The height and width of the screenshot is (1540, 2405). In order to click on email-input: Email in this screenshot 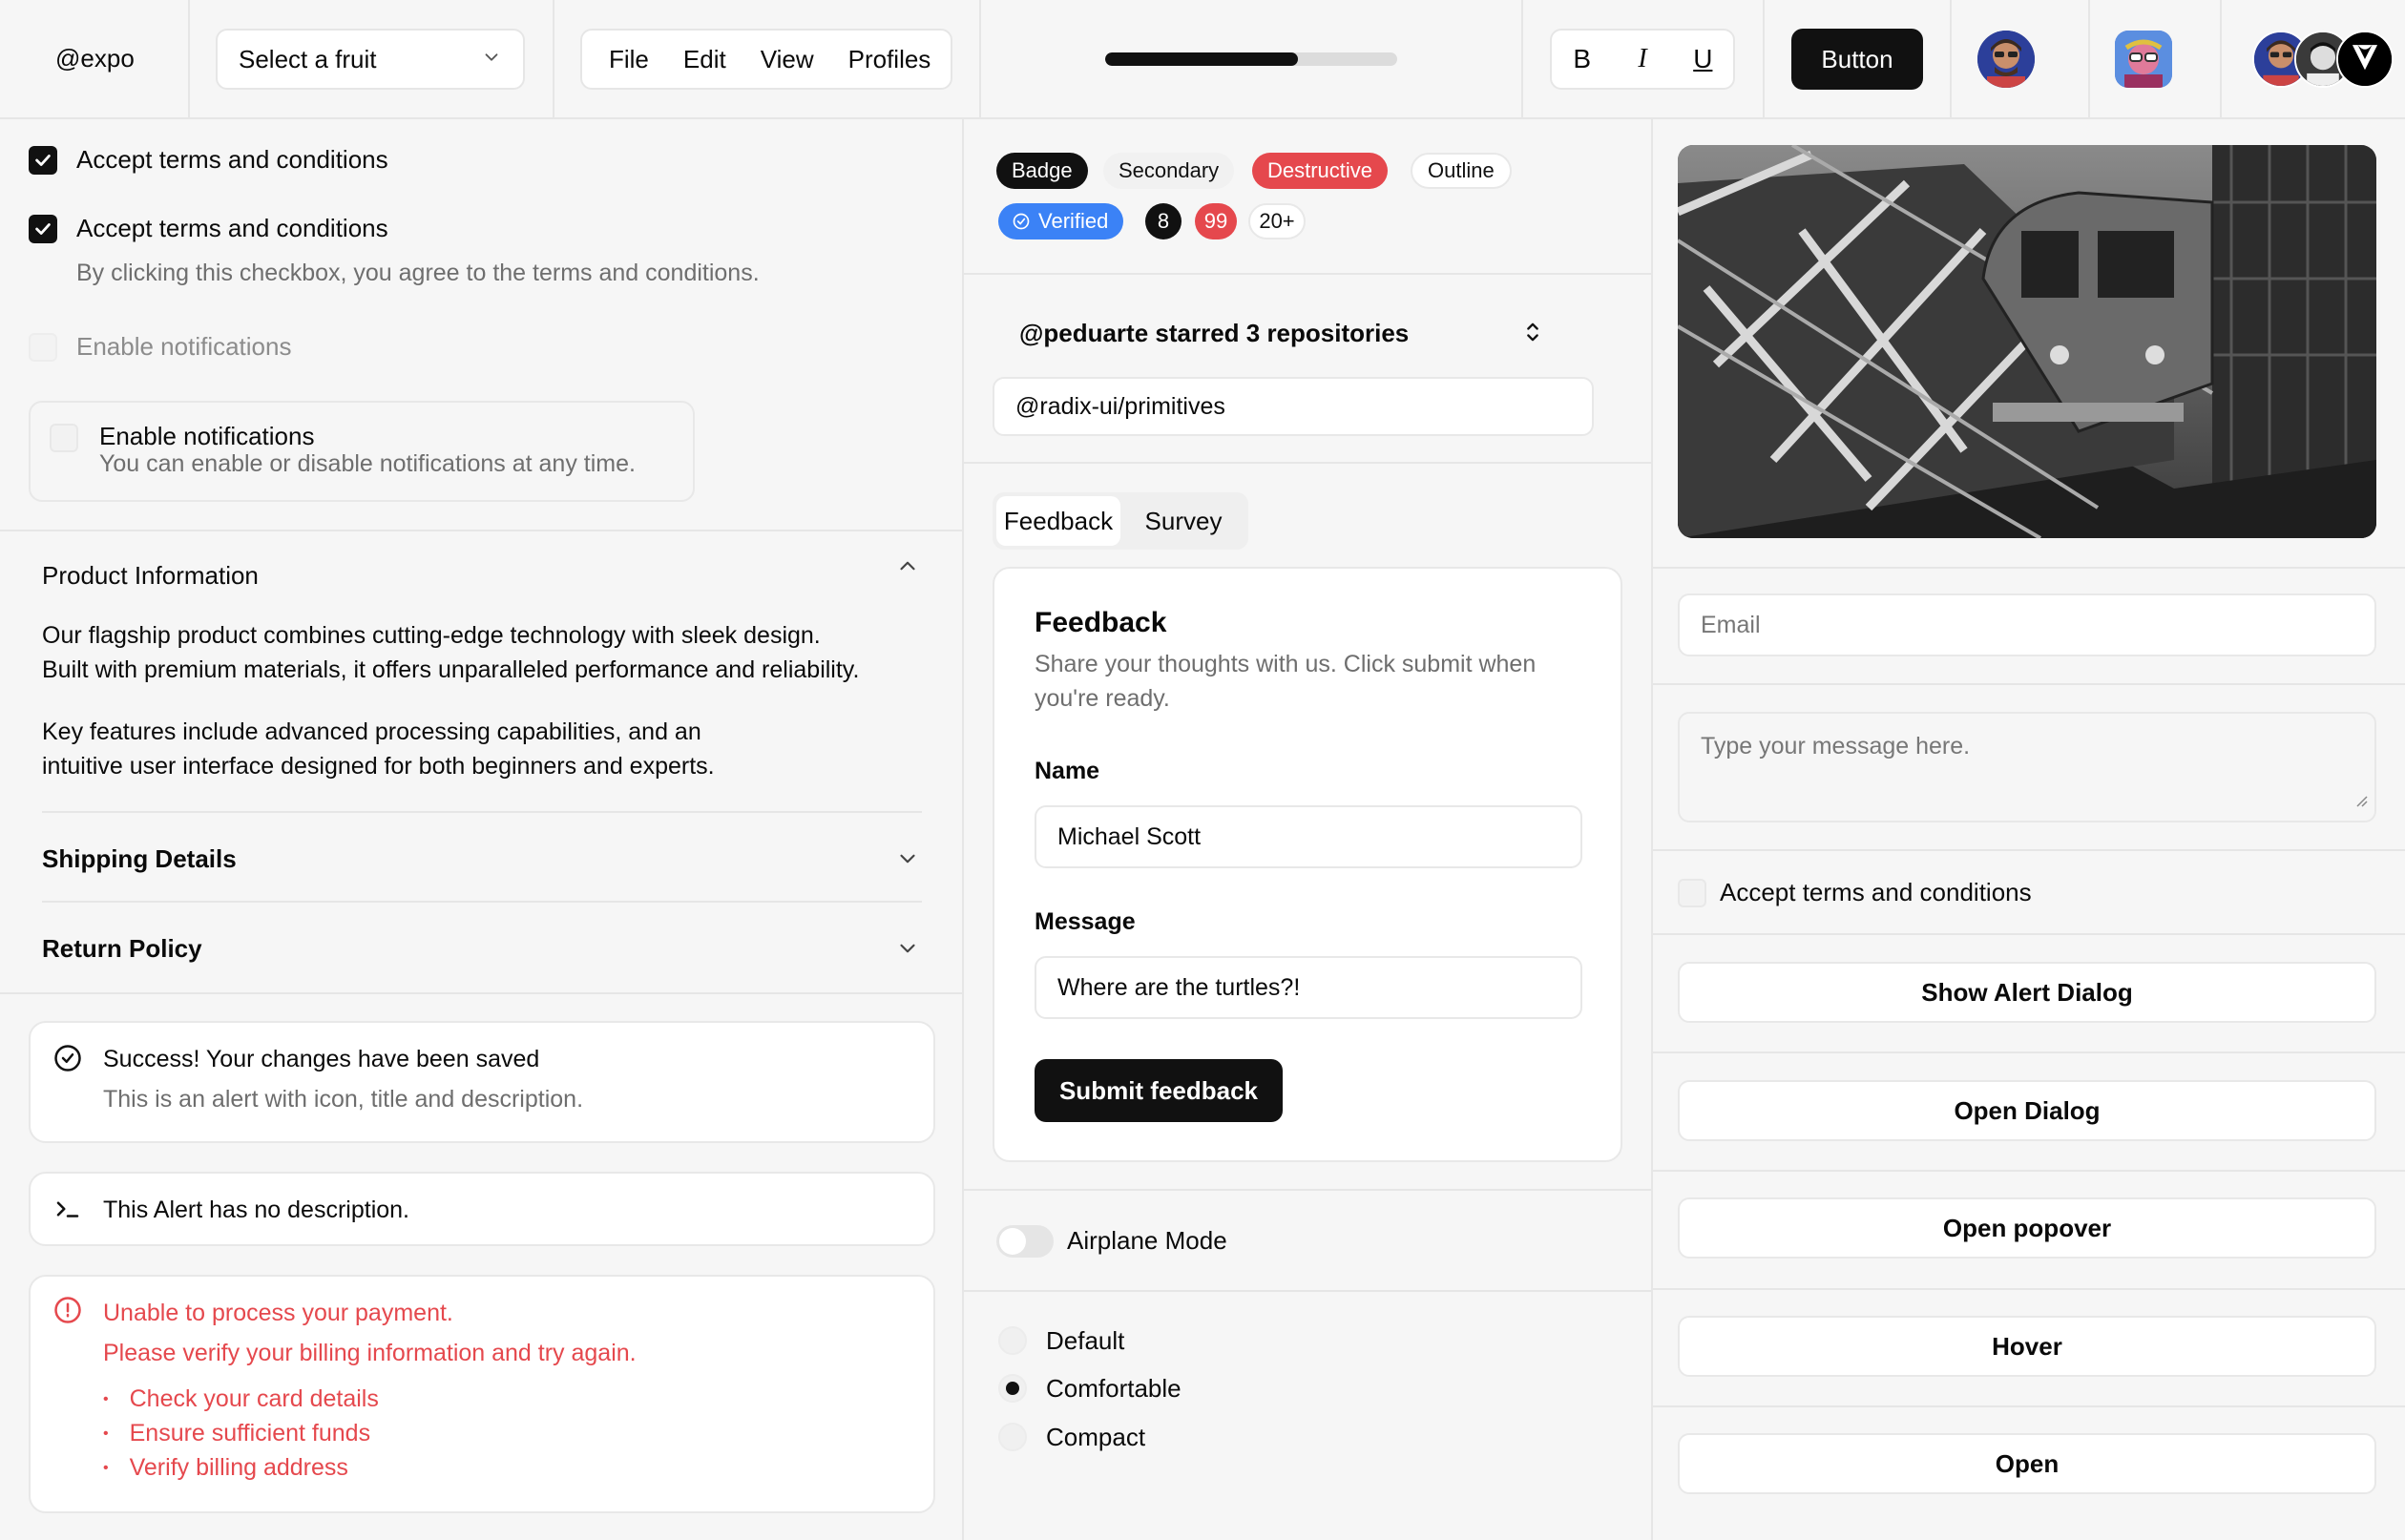, I will do `click(2027, 625)`.